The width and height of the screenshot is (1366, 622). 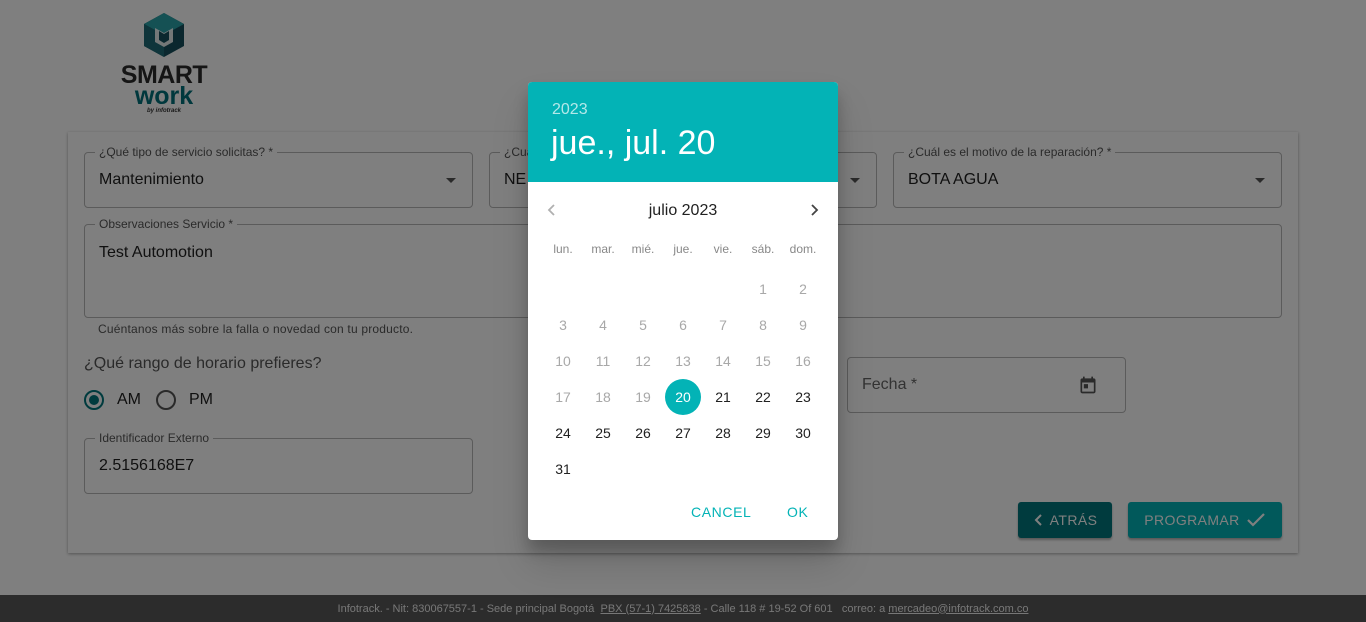 I want to click on calendar-day: 15, so click(x=763, y=361).